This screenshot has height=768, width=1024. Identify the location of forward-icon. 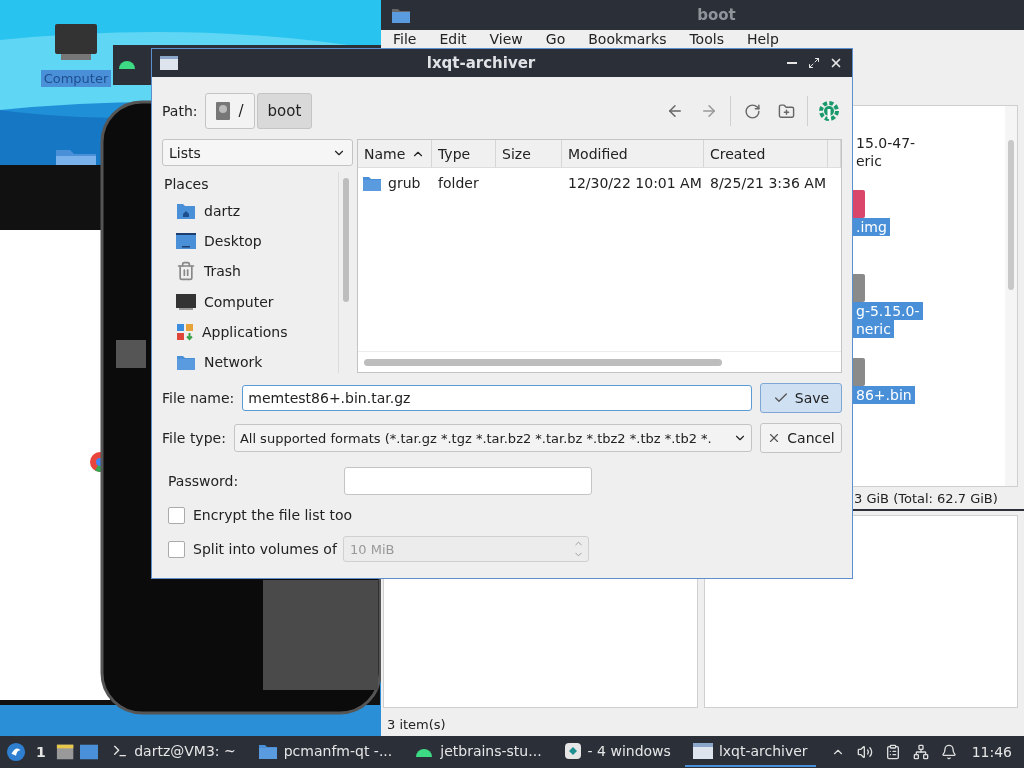
(709, 111).